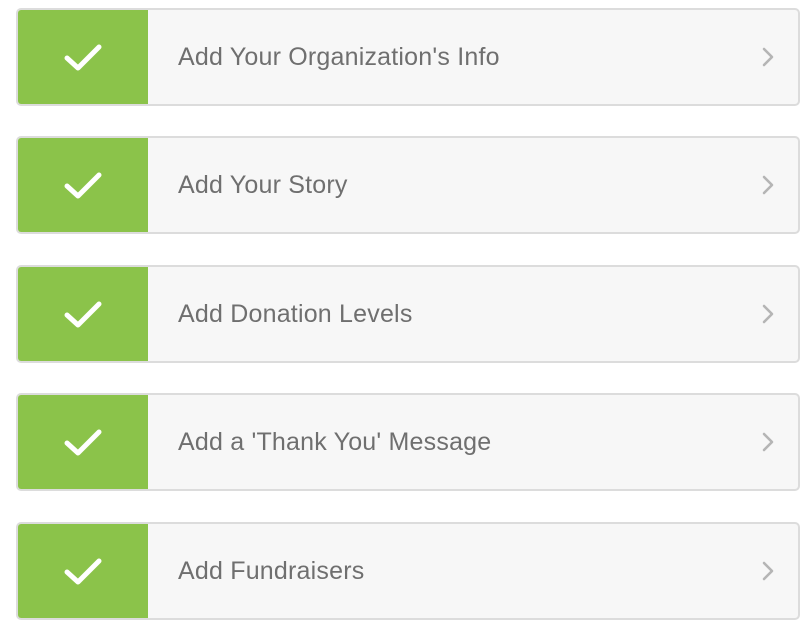  Describe the element at coordinates (271, 570) in the screenshot. I see `step-label: Add Fundraisers` at that location.